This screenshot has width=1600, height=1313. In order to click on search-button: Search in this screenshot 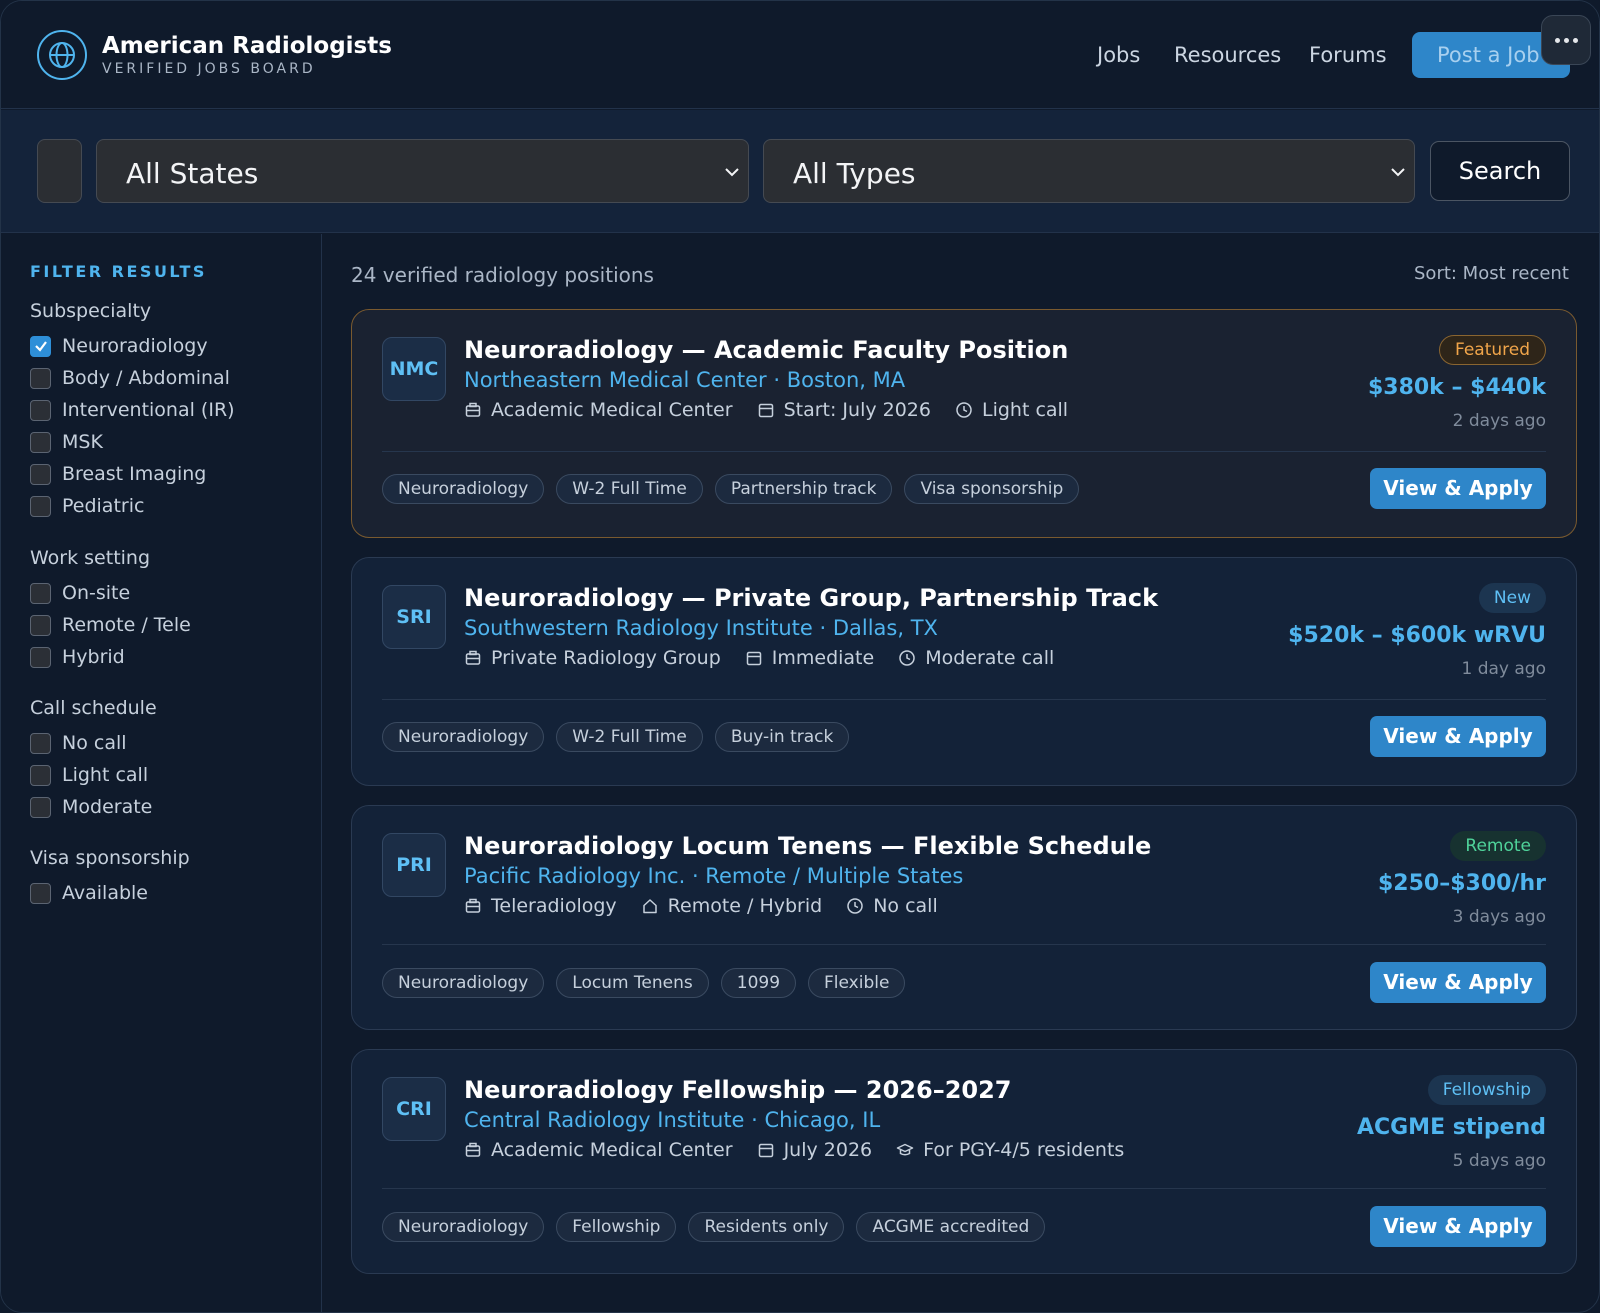, I will do `click(1500, 171)`.